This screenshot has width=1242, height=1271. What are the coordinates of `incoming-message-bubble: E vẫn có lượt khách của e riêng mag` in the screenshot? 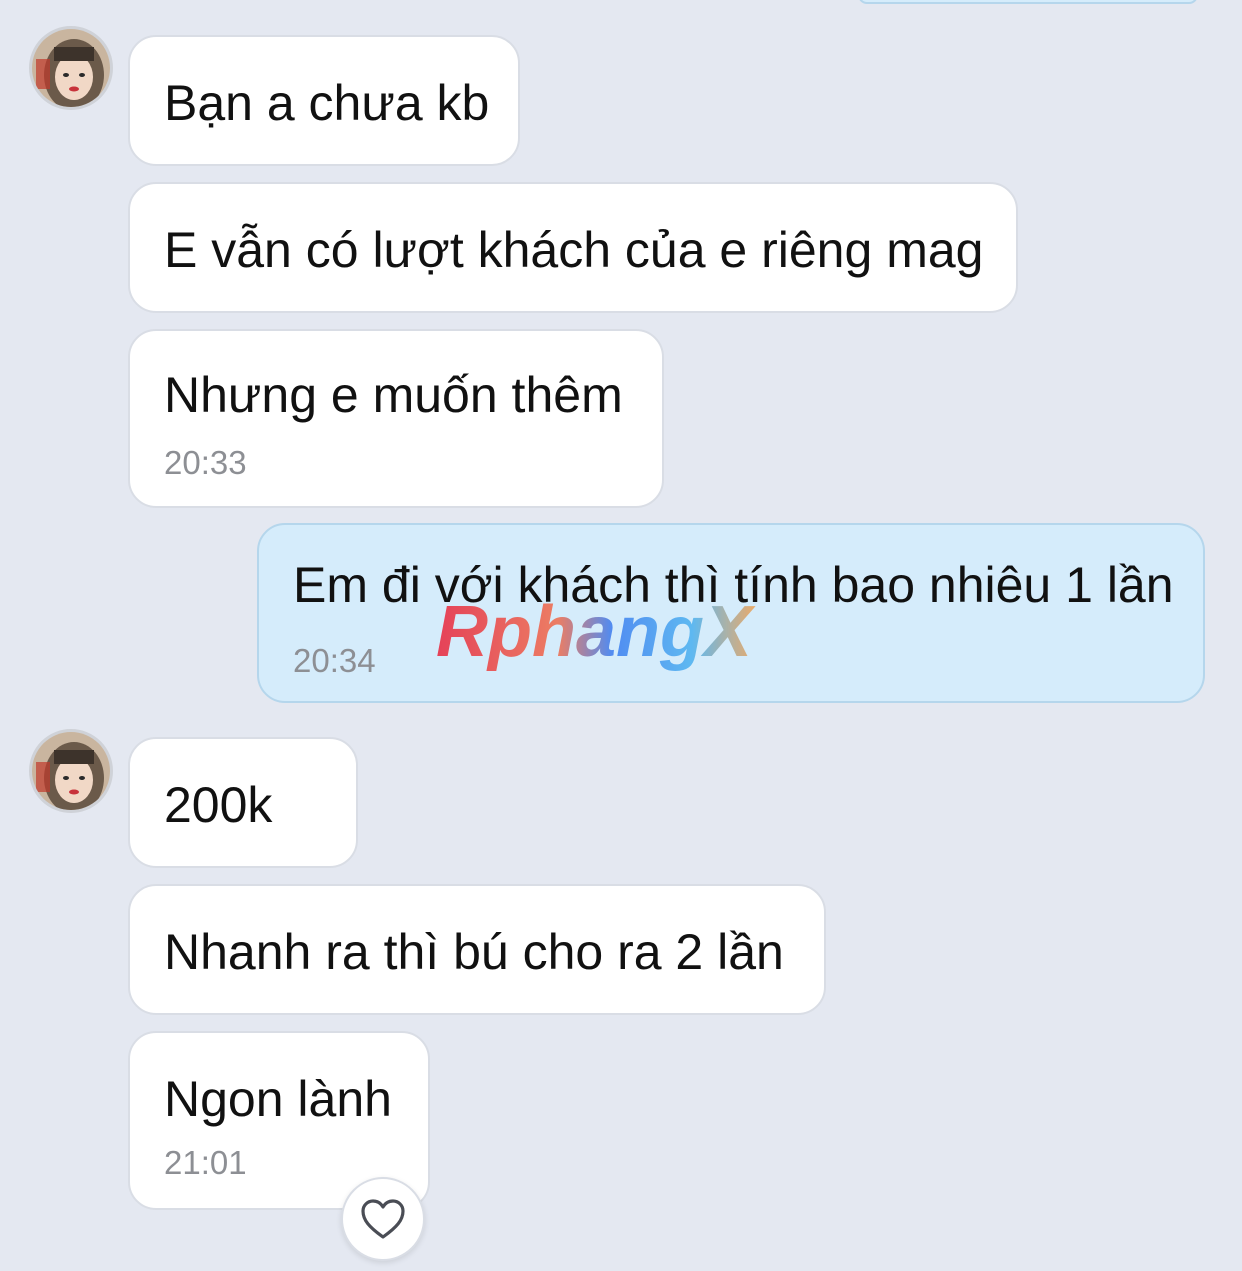 It's located at (573, 247).